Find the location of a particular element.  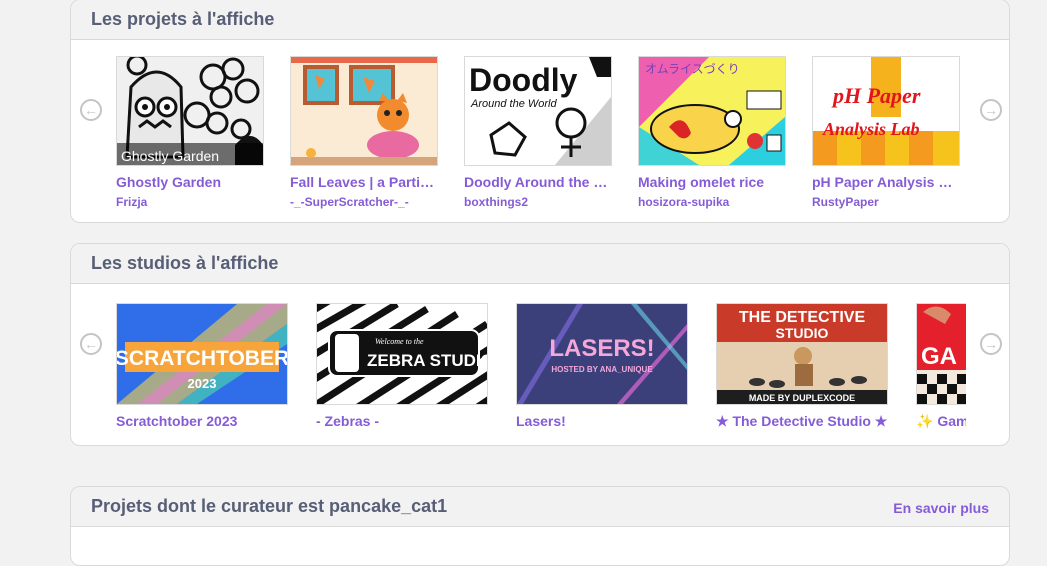

studio-card: GA ✨ Games ✨ is located at coordinates (941, 368).